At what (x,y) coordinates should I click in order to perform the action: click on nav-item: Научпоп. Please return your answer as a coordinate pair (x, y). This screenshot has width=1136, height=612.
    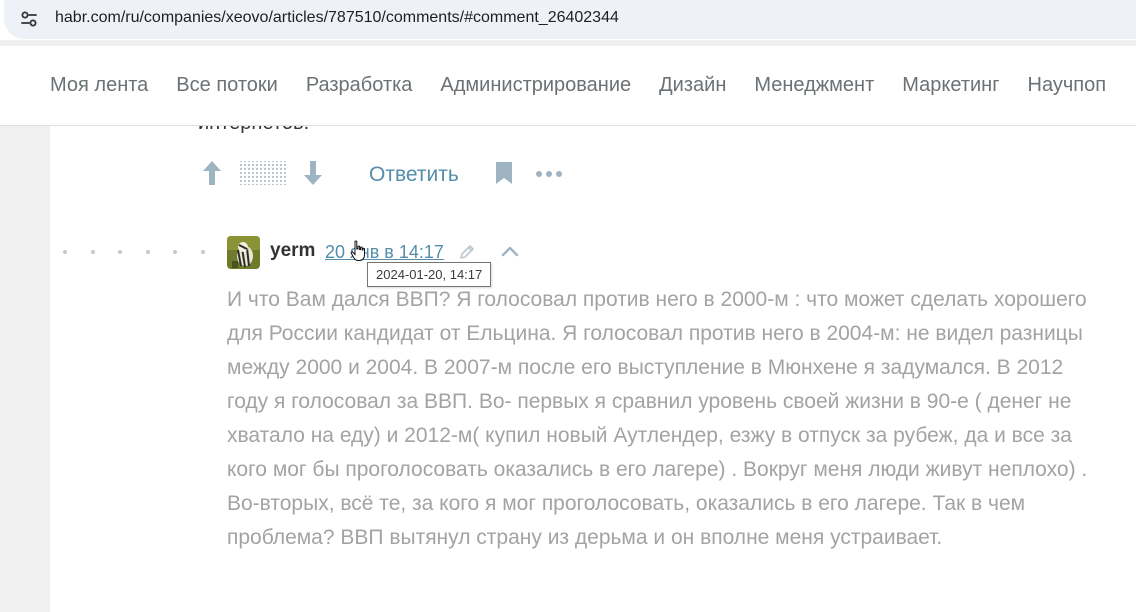
    Looking at the image, I should click on (1067, 85).